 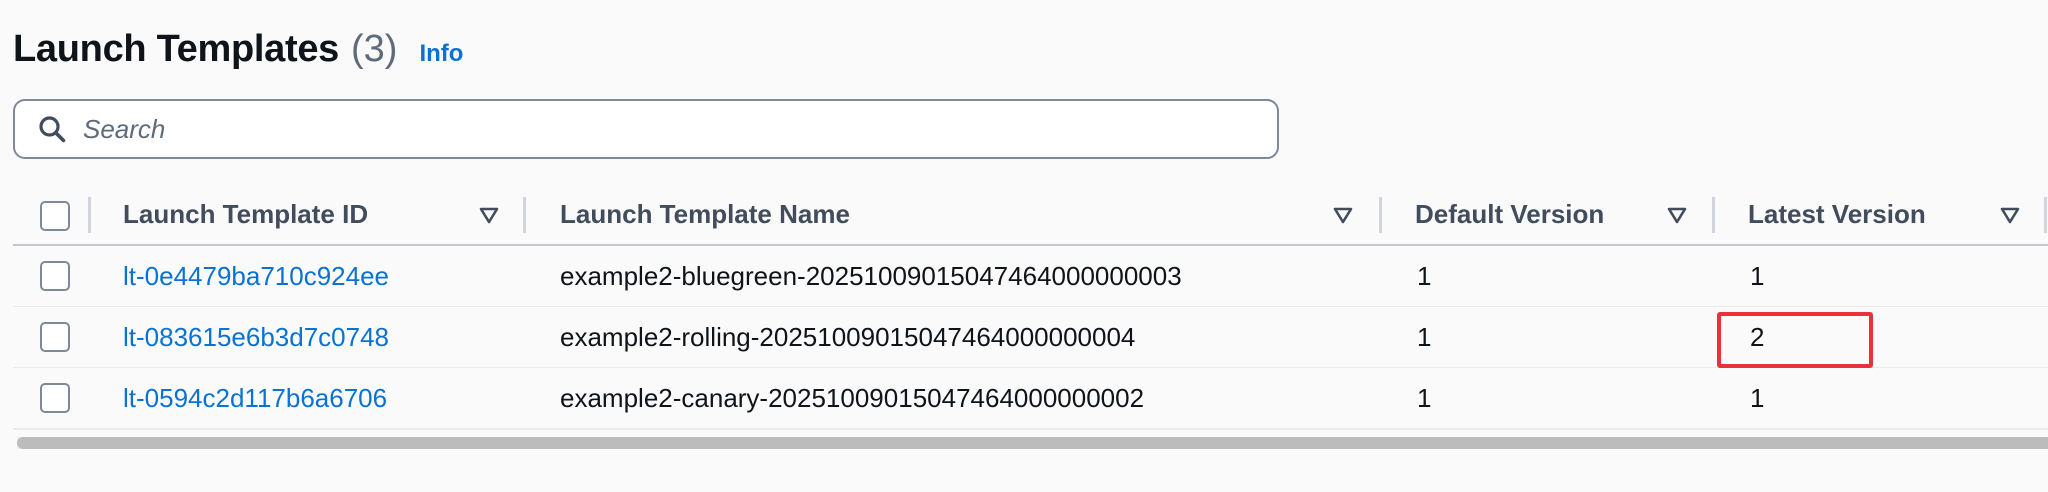 I want to click on highlight-annotation-box, so click(x=1795, y=340).